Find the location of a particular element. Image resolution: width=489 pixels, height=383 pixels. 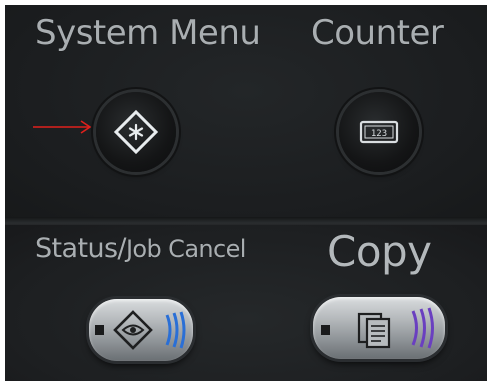

counter-display-text: 123 is located at coordinates (379, 134).